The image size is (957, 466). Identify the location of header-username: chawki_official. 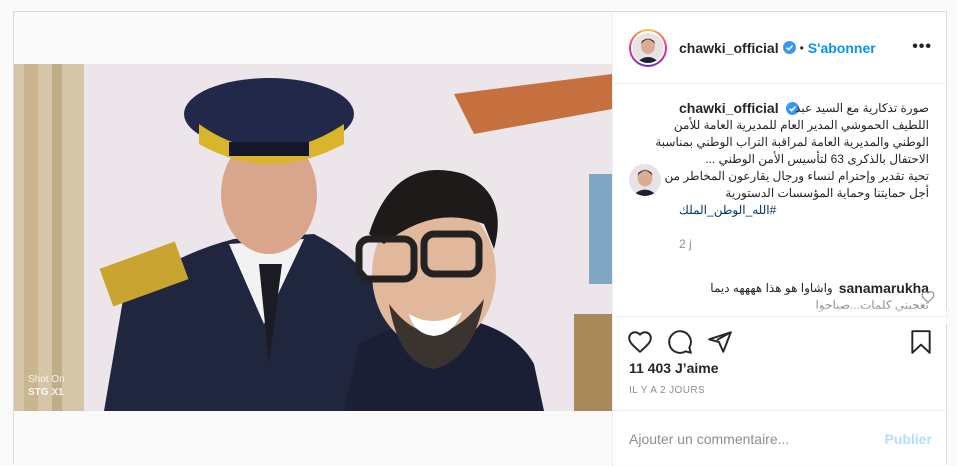
(729, 48).